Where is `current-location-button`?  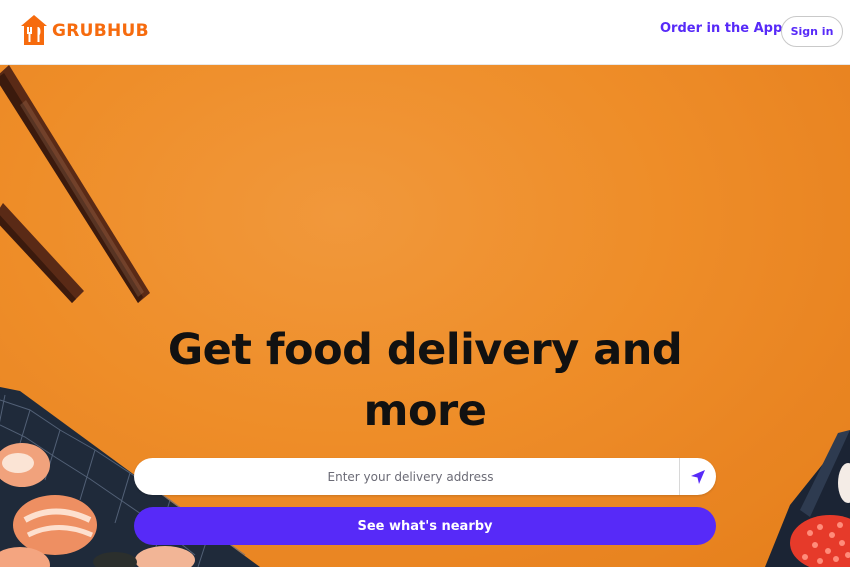
current-location-button is located at coordinates (697, 476).